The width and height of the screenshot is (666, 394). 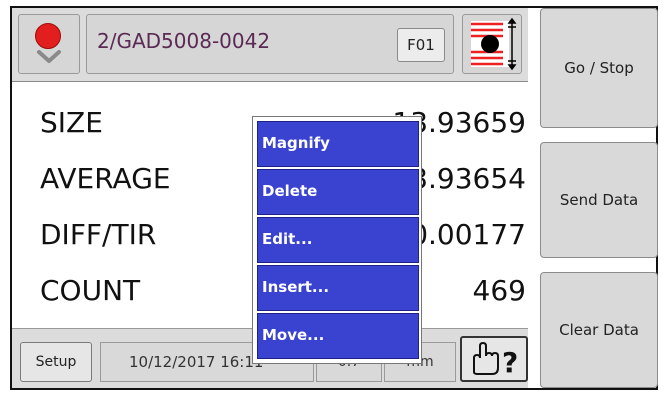 What do you see at coordinates (56, 362) in the screenshot?
I see `setup-button: Setup` at bounding box center [56, 362].